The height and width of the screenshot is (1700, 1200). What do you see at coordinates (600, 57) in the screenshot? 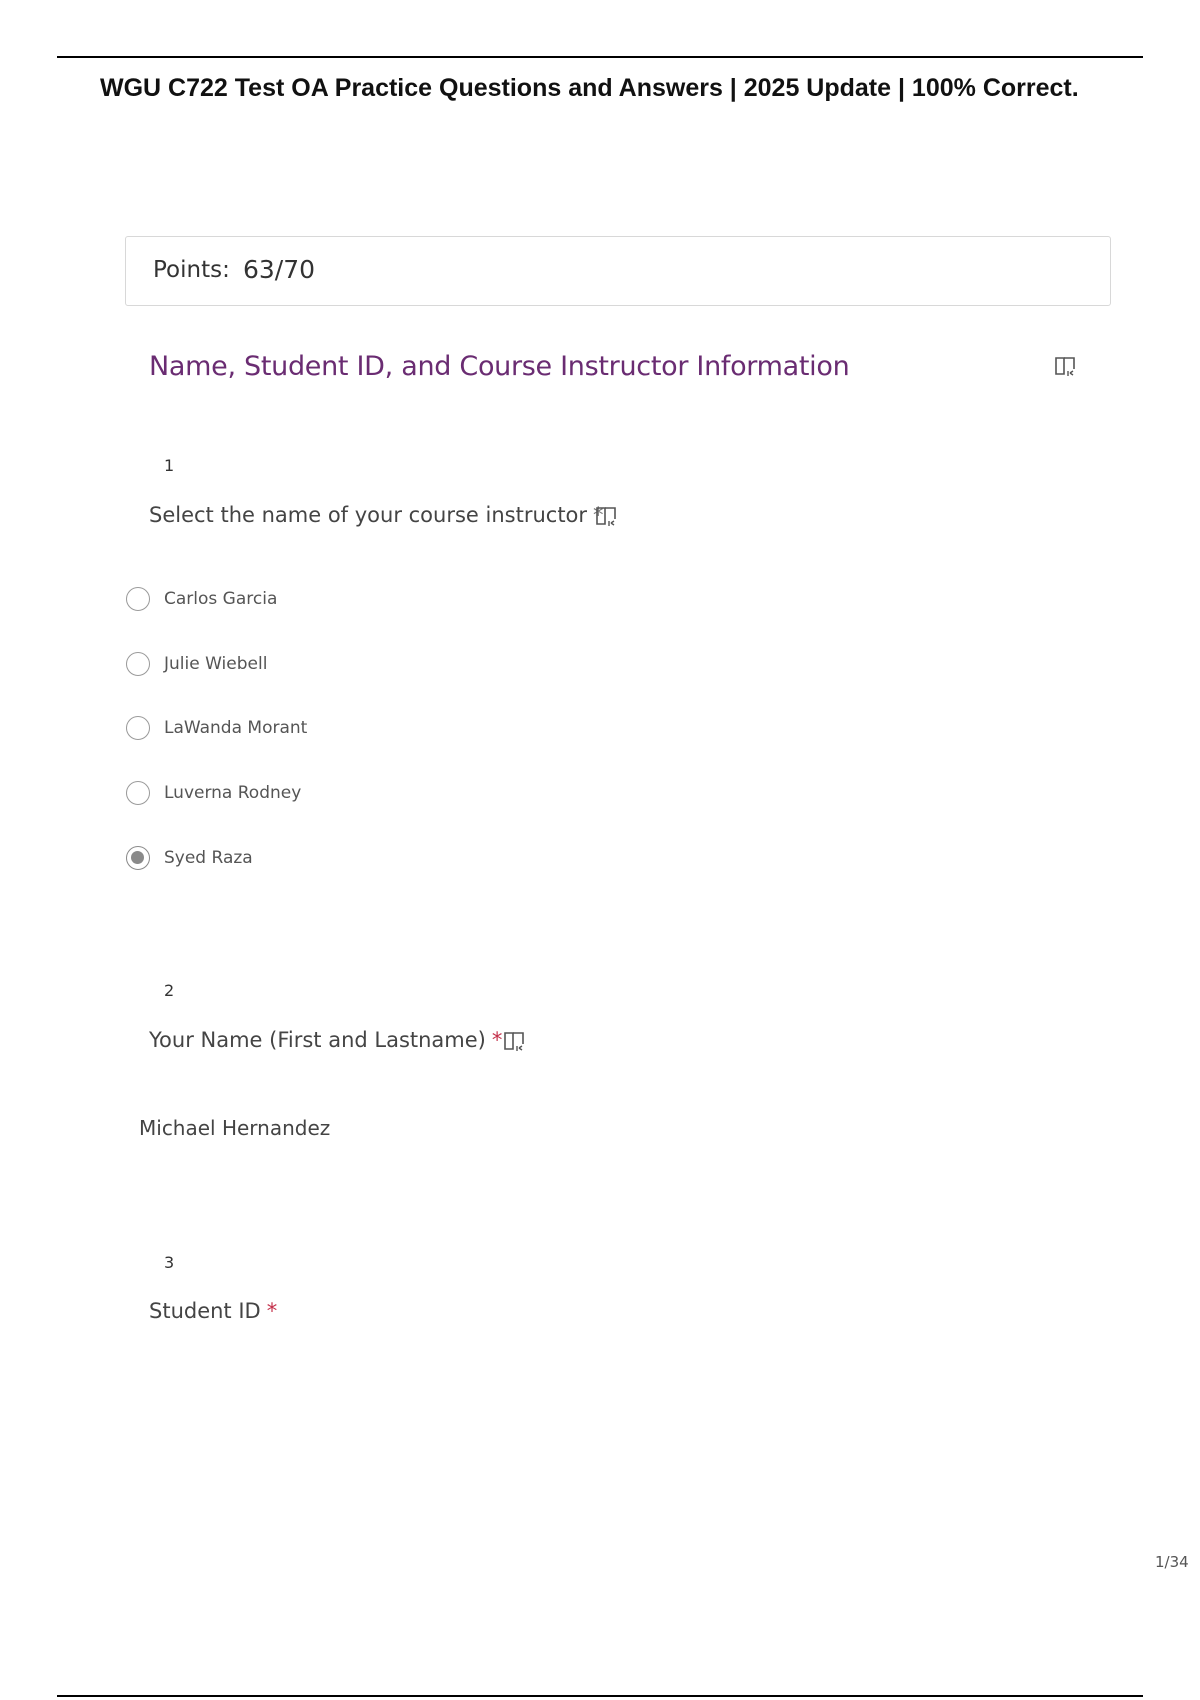
I see `top-divider` at bounding box center [600, 57].